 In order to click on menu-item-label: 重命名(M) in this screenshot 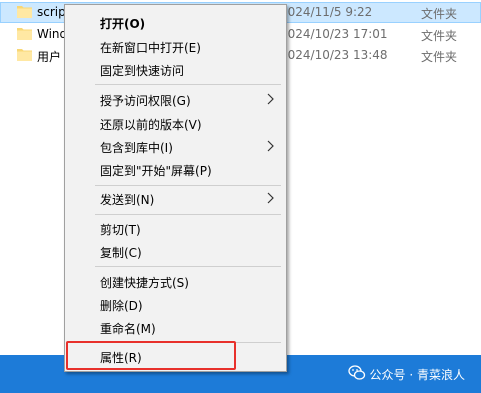, I will do `click(128, 329)`.